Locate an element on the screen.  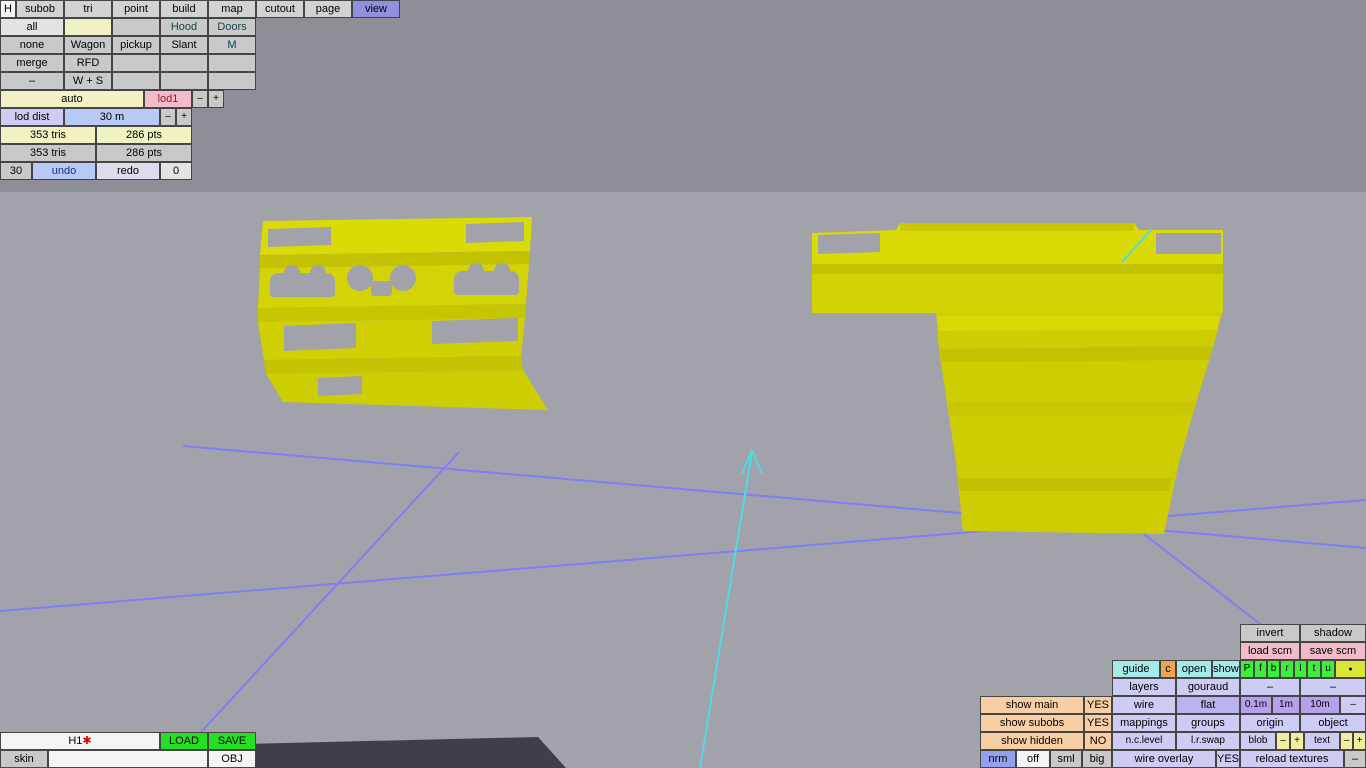
show-subobs-toggle: show subobs is located at coordinates (1032, 723).